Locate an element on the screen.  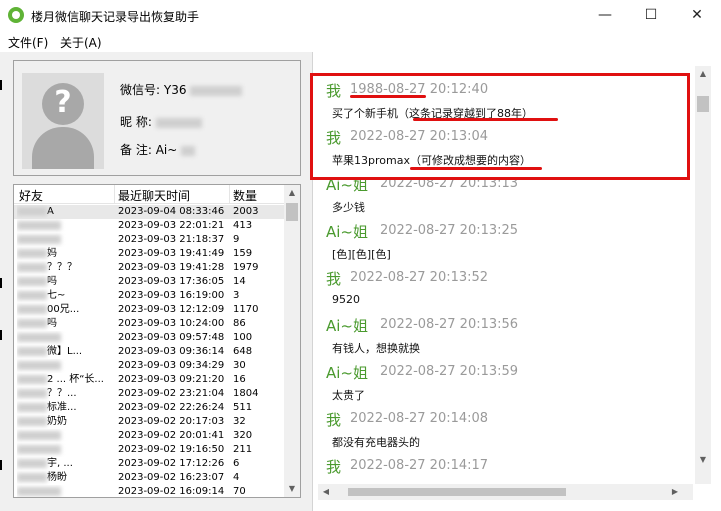
last-chat-time: 2023-09-04 08:33:46 is located at coordinates (171, 211).